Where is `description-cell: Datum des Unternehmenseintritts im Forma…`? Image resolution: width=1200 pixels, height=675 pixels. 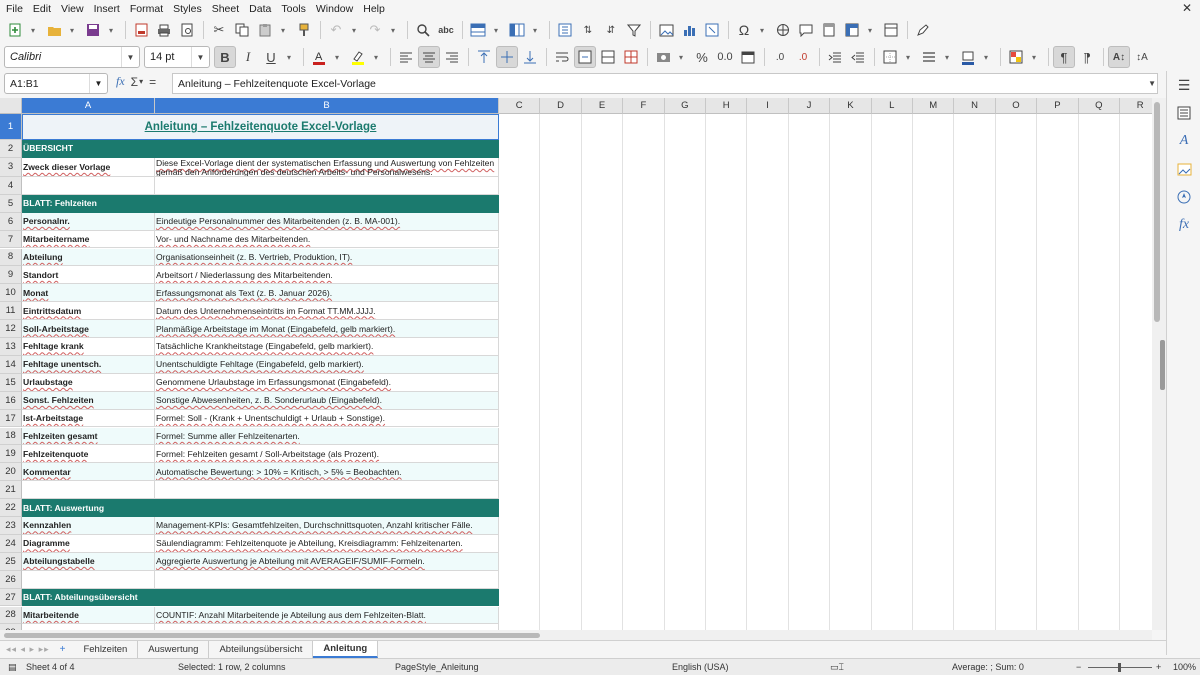 description-cell: Datum des Unternehmenseintritts im Forma… is located at coordinates (327, 311).